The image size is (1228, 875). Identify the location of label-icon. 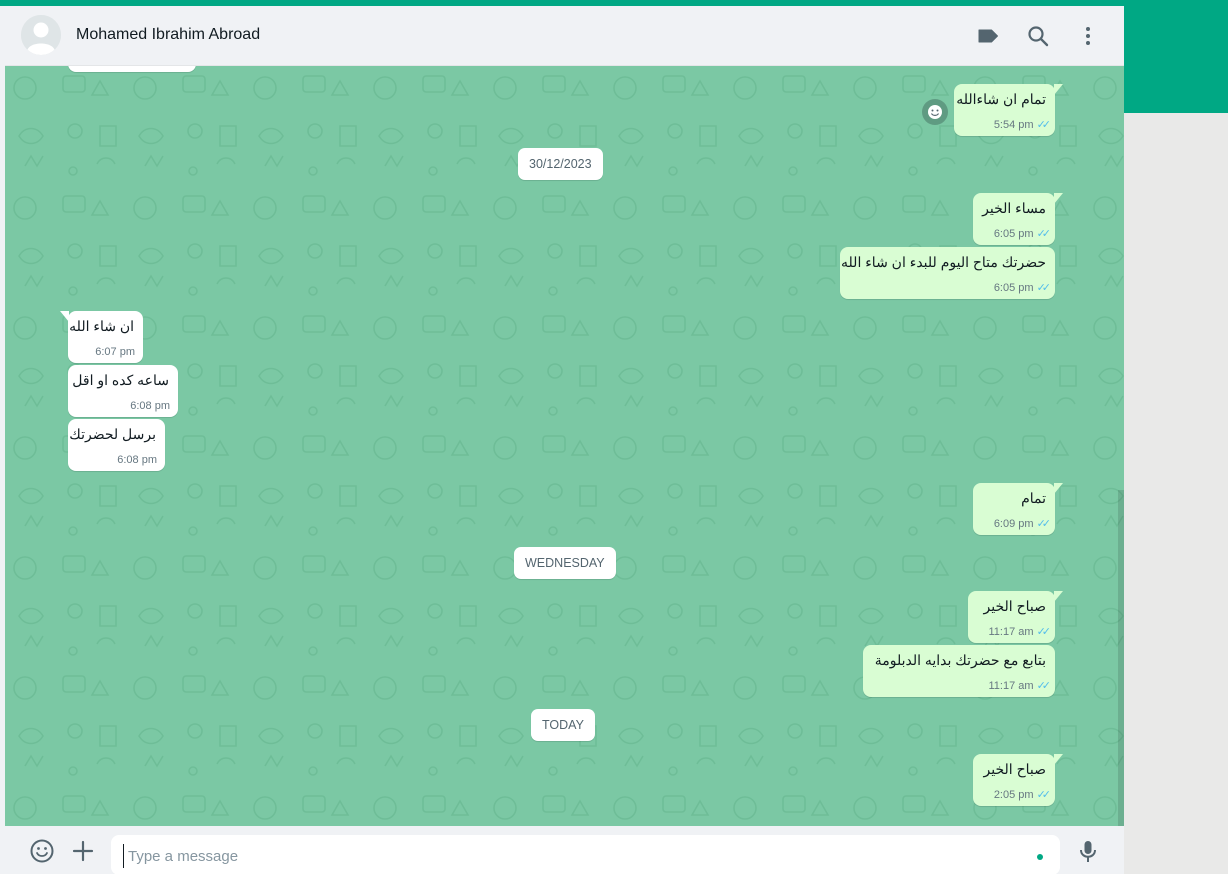
(988, 36).